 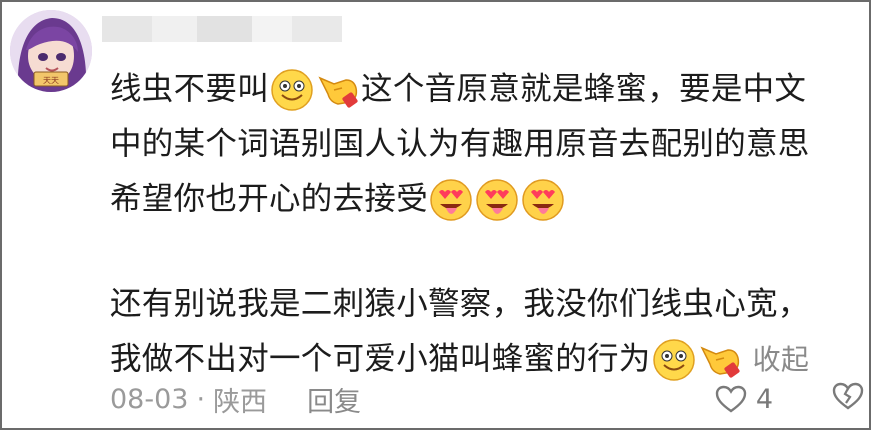 I want to click on avatar: 天天, so click(x=51, y=51).